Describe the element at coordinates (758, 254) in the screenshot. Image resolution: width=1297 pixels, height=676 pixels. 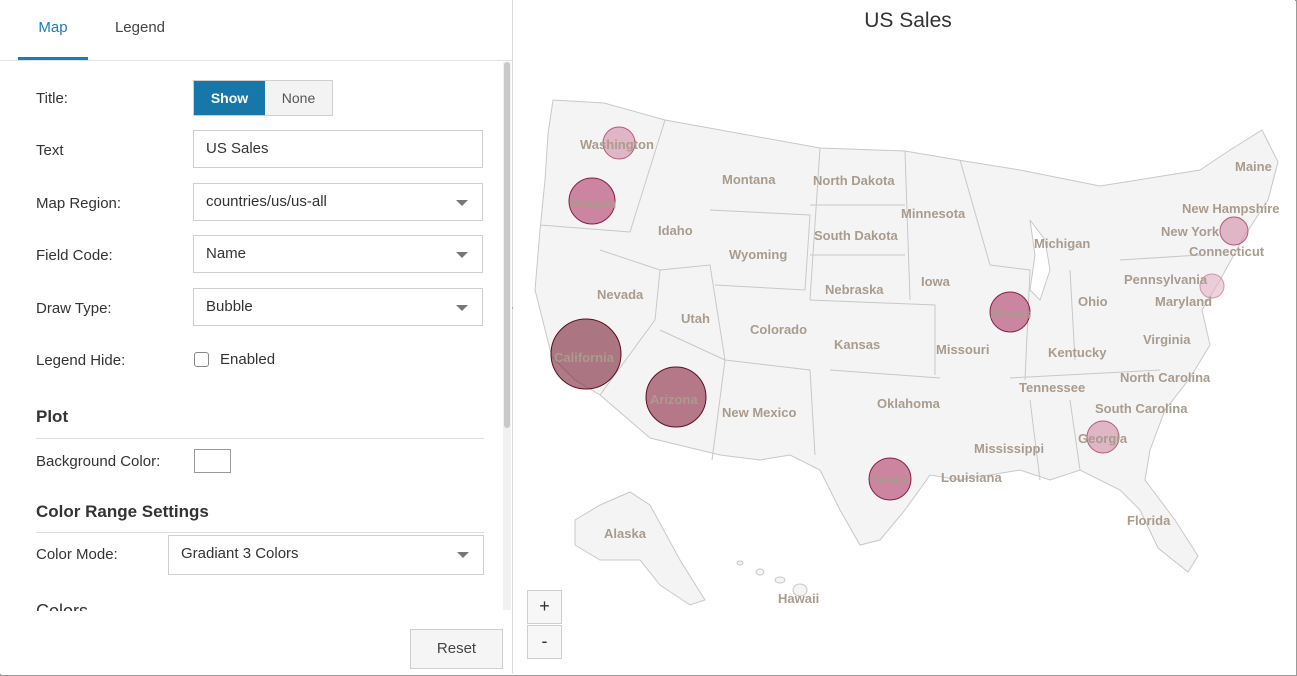
I see `state-label: Wyoming` at that location.